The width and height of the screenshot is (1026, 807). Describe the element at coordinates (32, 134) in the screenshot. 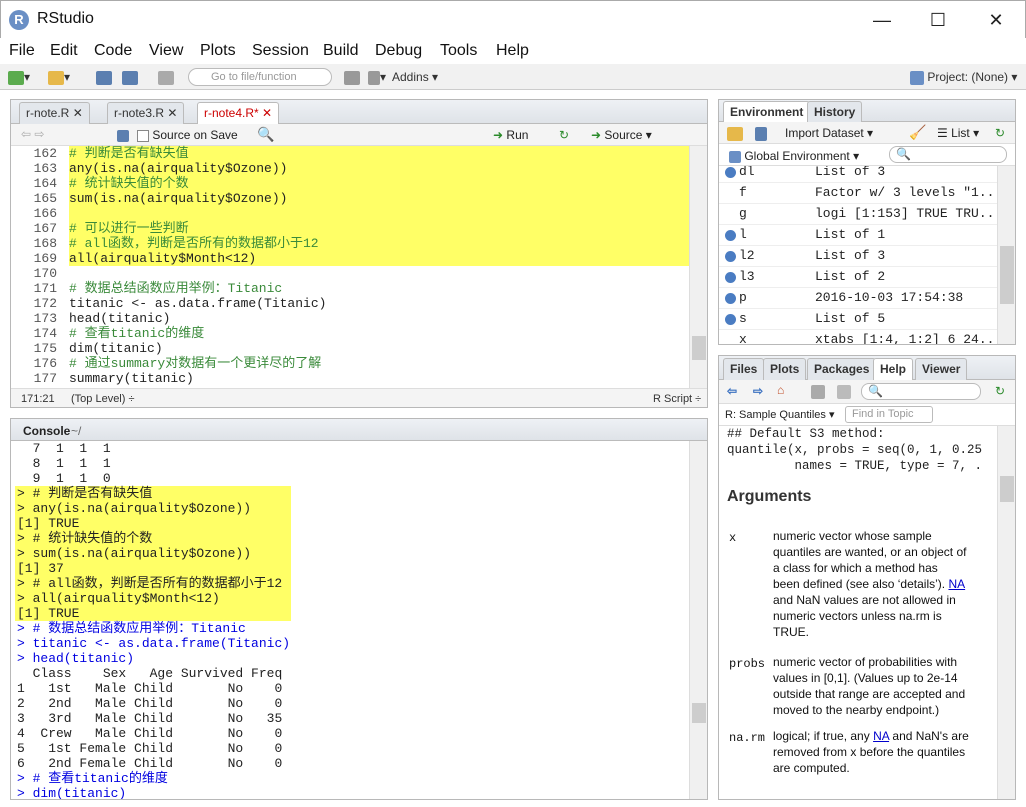

I see `back-icon: ⇦ ⇨` at that location.